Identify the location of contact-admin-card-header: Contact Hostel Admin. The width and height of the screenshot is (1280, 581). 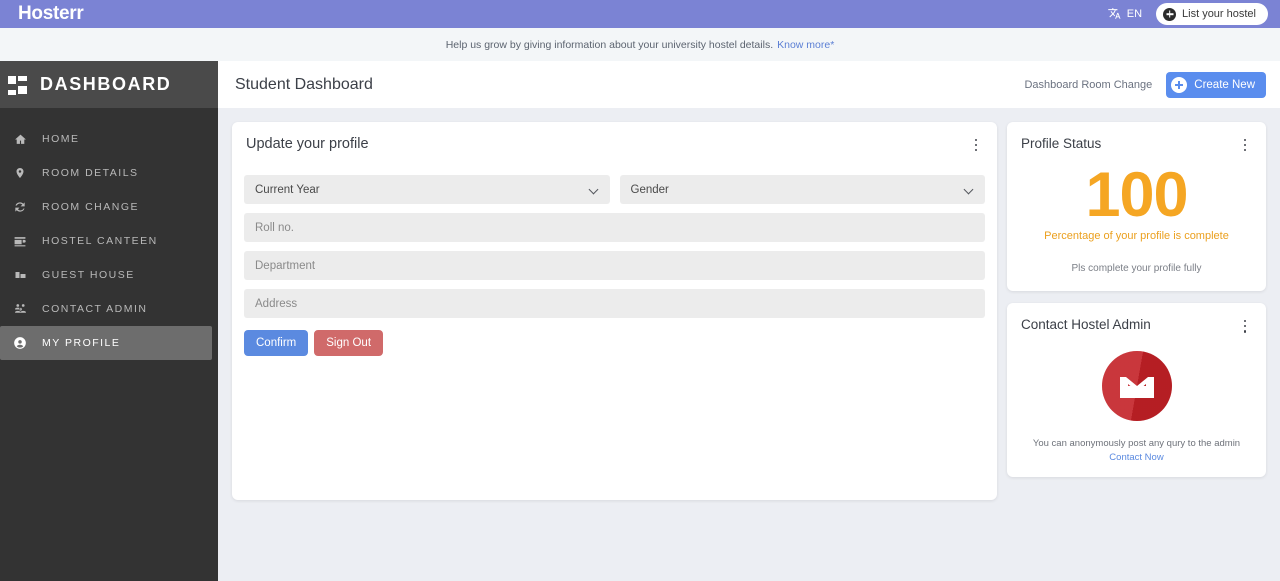
(1136, 319).